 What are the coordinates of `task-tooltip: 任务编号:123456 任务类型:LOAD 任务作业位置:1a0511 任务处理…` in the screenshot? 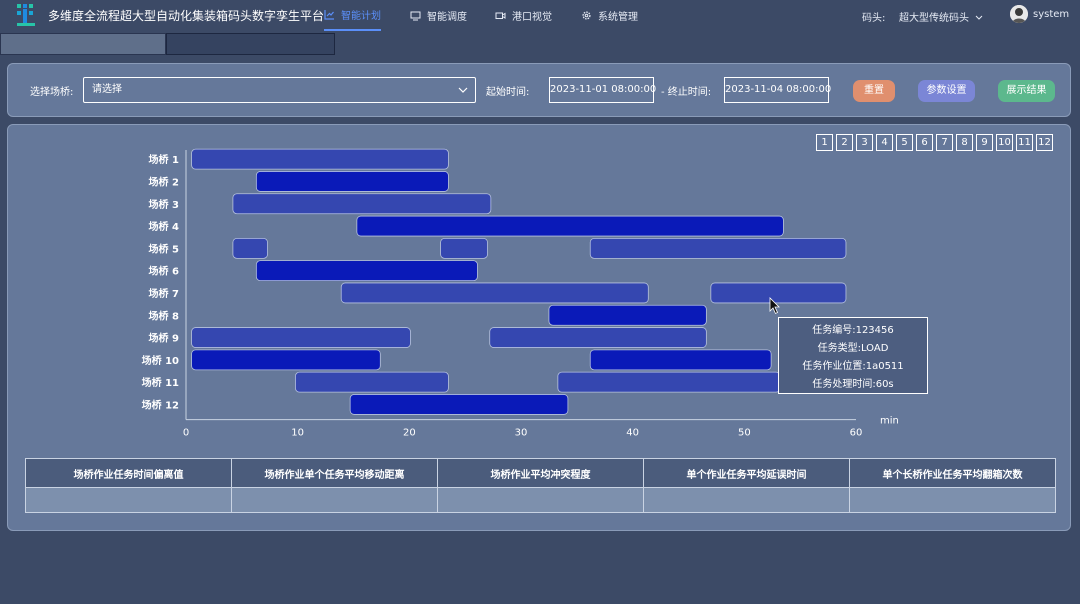 It's located at (853, 355).